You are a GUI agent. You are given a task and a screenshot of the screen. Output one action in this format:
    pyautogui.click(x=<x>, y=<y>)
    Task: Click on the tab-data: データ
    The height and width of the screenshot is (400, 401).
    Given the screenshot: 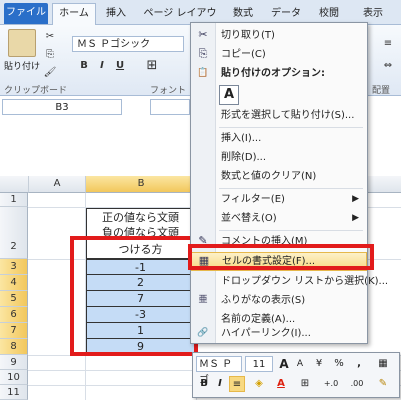 What is the action you would take?
    pyautogui.click(x=286, y=14)
    